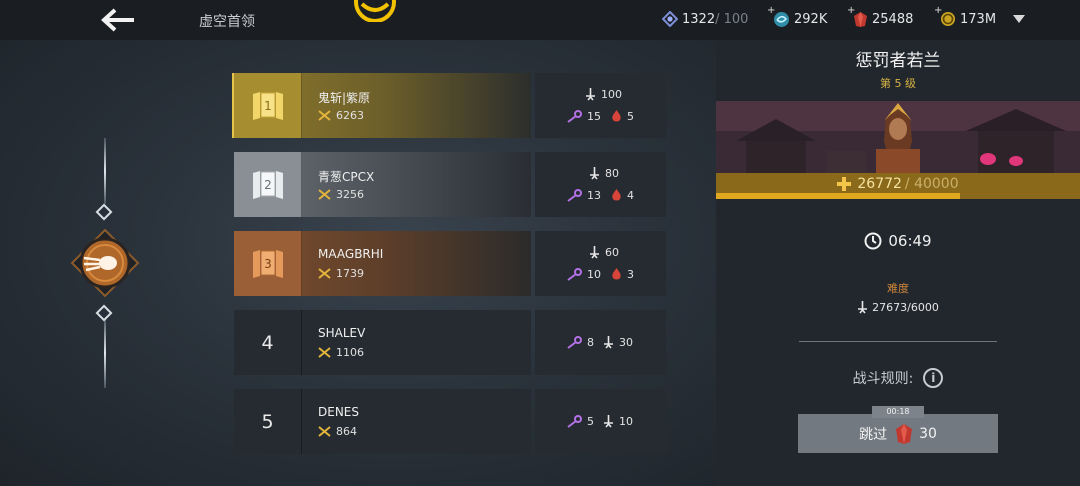 Image resolution: width=1080 pixels, height=486 pixels. I want to click on ruby-resource: + 25488, so click(880, 16).